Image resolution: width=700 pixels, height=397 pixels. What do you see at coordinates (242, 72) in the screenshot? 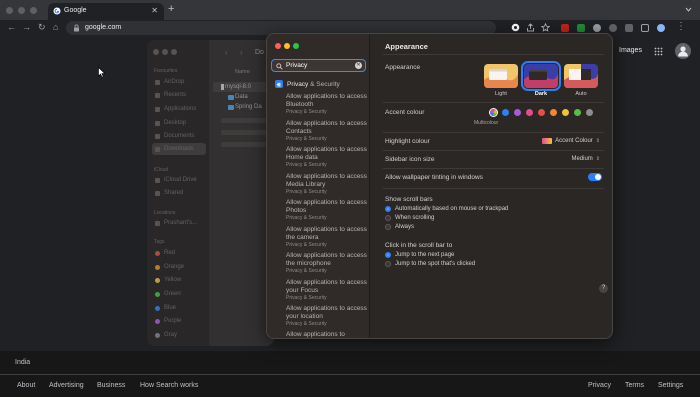
I see `finder-column-name: Name` at bounding box center [242, 72].